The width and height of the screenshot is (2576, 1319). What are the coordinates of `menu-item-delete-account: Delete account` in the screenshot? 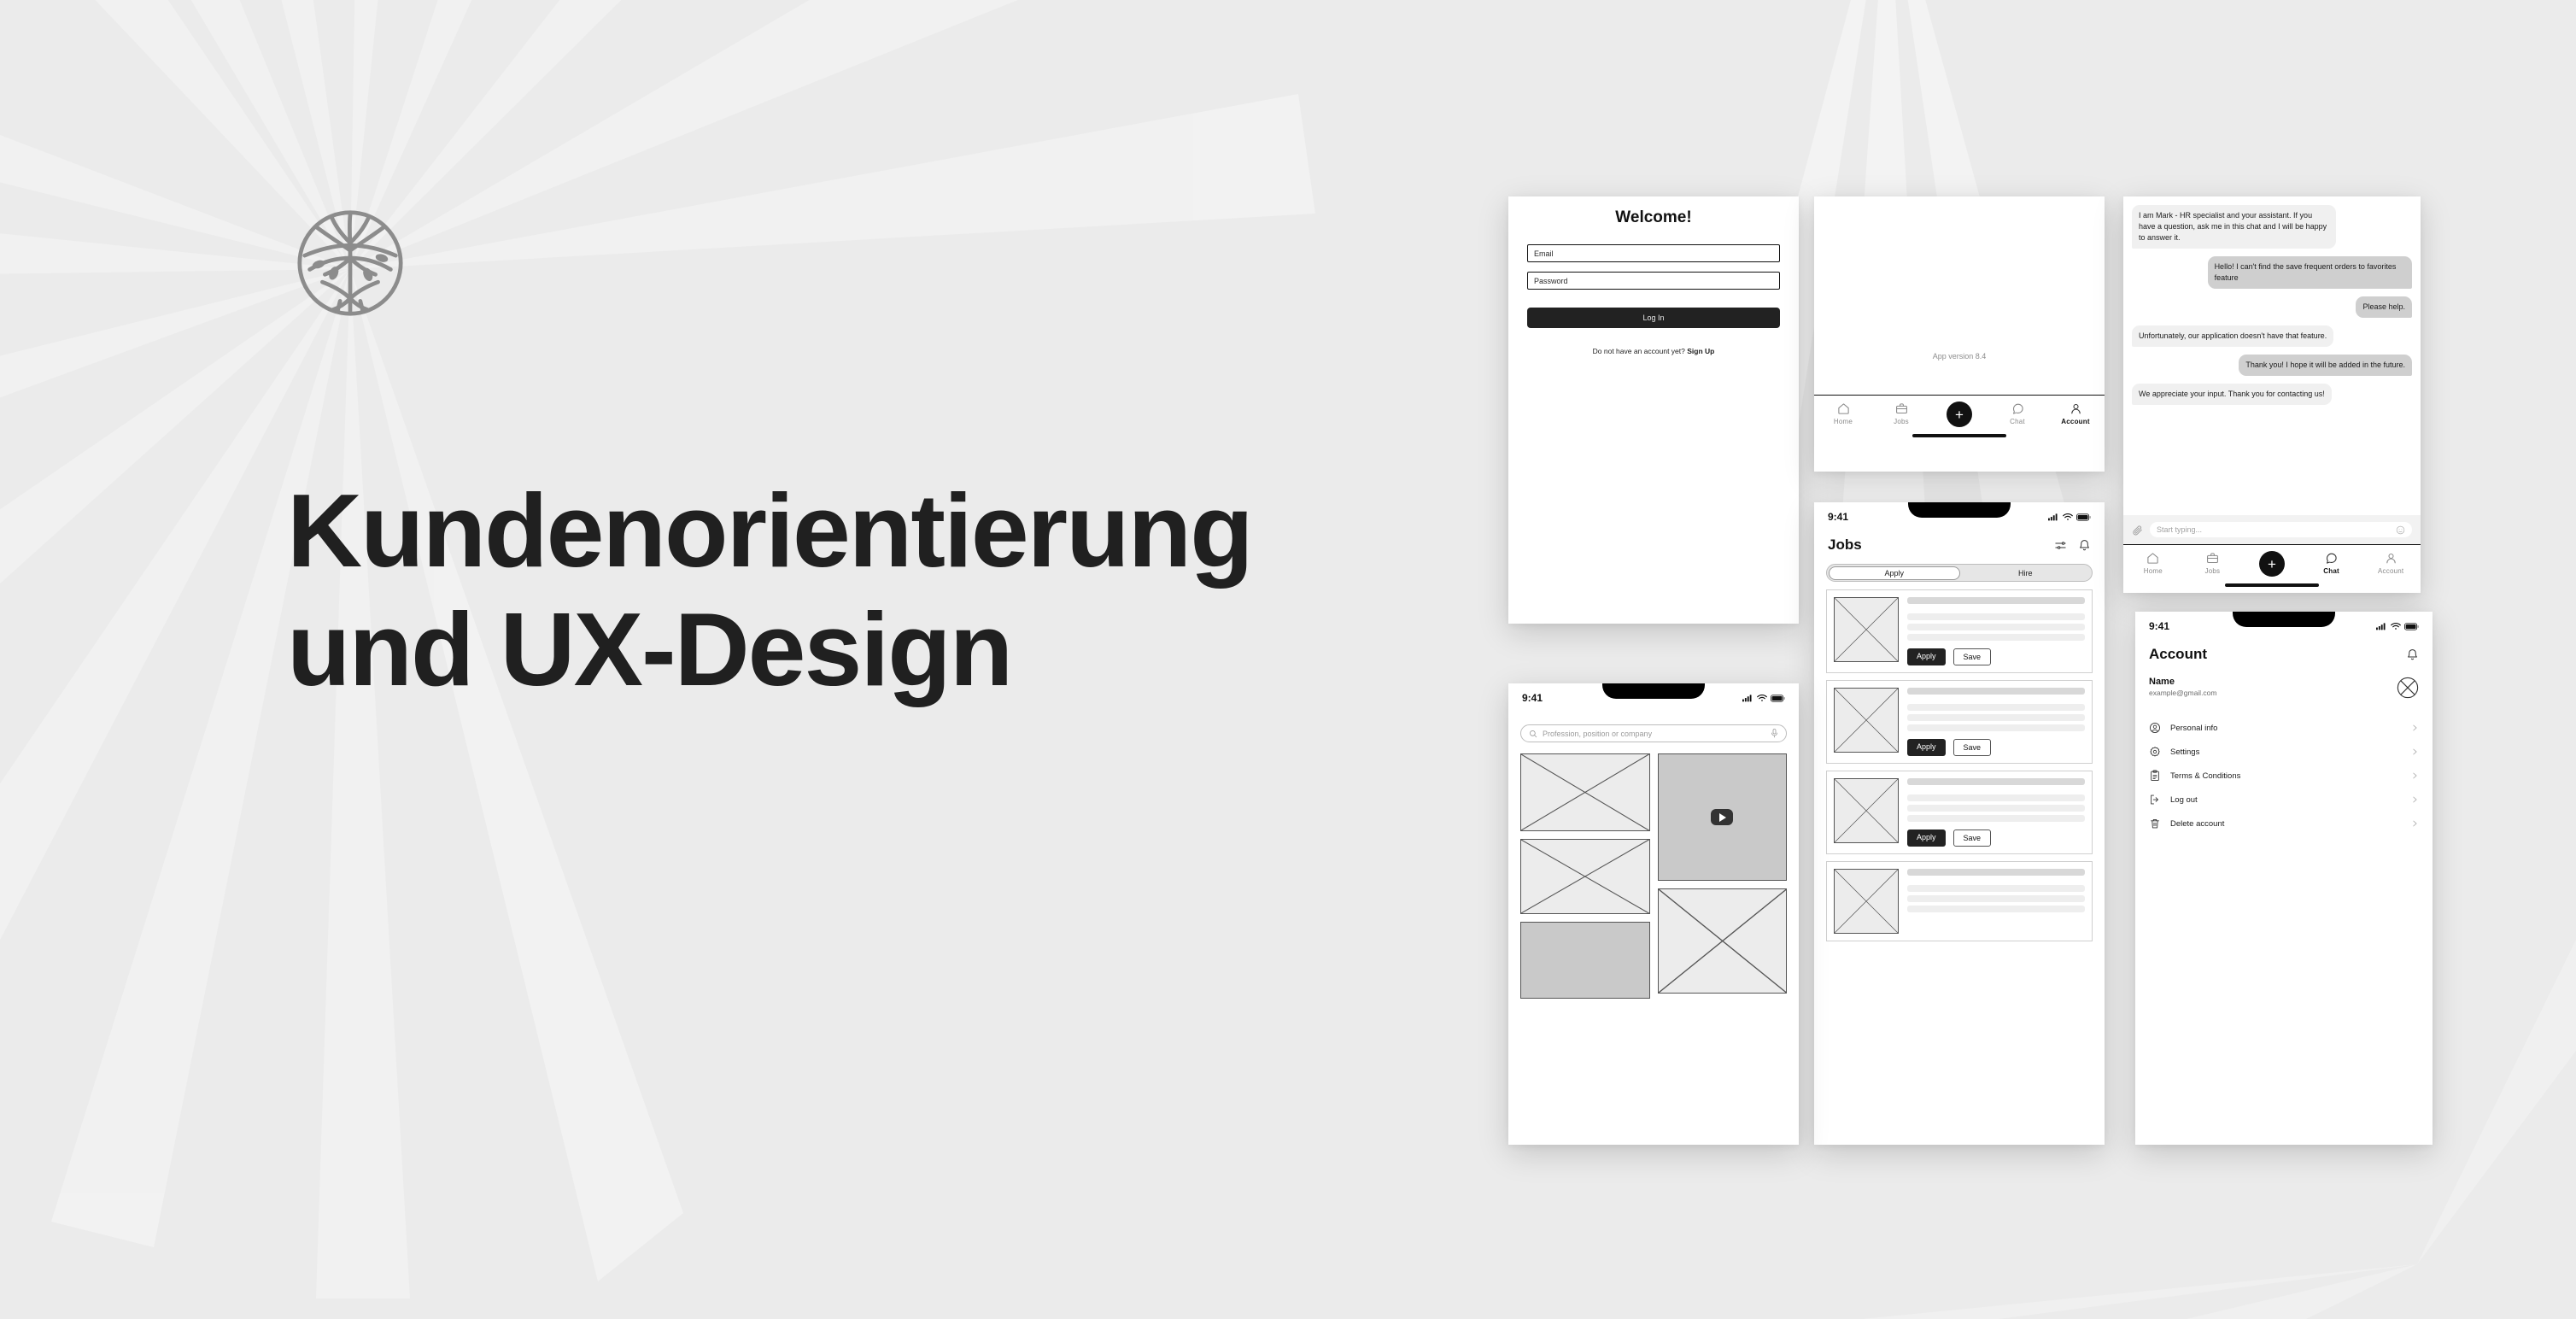 It's located at (2284, 824).